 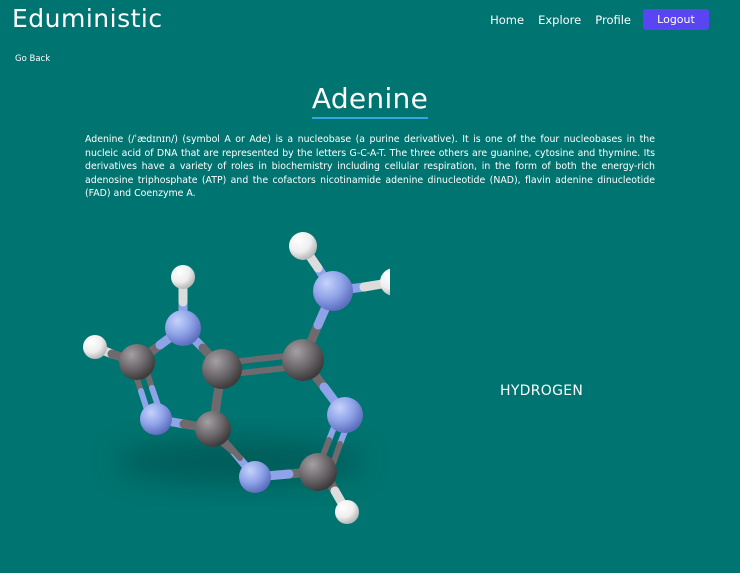 What do you see at coordinates (87, 18) in the screenshot?
I see `brand-logo: Eduministic` at bounding box center [87, 18].